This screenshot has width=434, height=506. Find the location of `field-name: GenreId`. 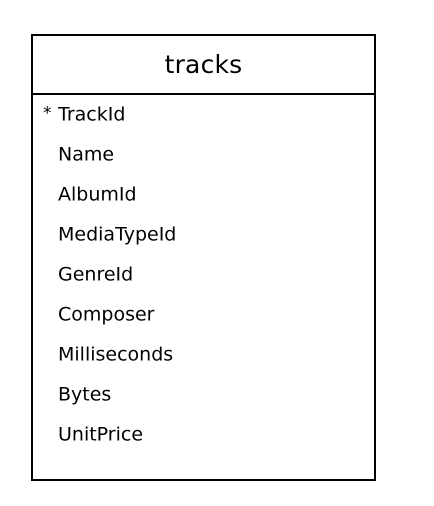

field-name: GenreId is located at coordinates (96, 274).